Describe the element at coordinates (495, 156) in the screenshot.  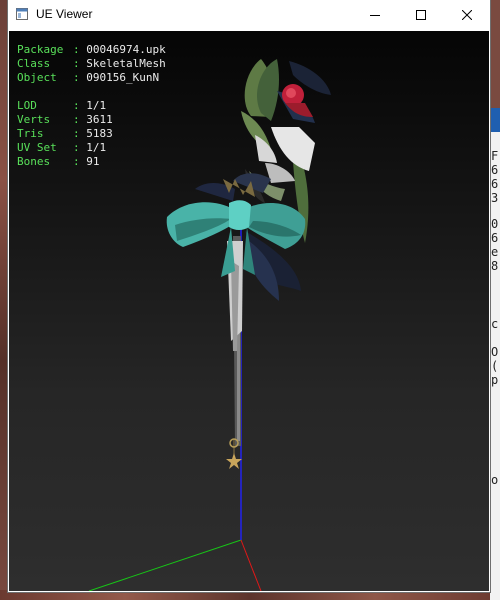
I see `background-text-fragment: F` at that location.